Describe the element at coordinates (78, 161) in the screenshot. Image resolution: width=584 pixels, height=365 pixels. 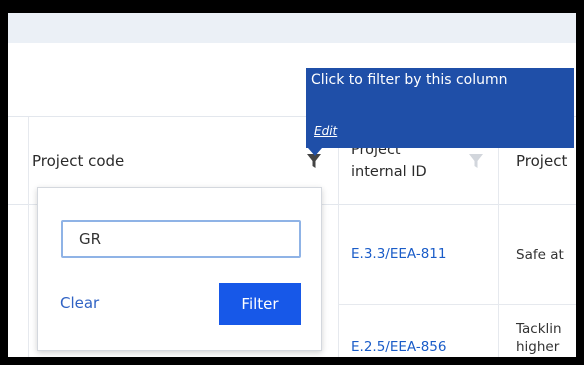
I see `column-header-project-code: Project code` at that location.